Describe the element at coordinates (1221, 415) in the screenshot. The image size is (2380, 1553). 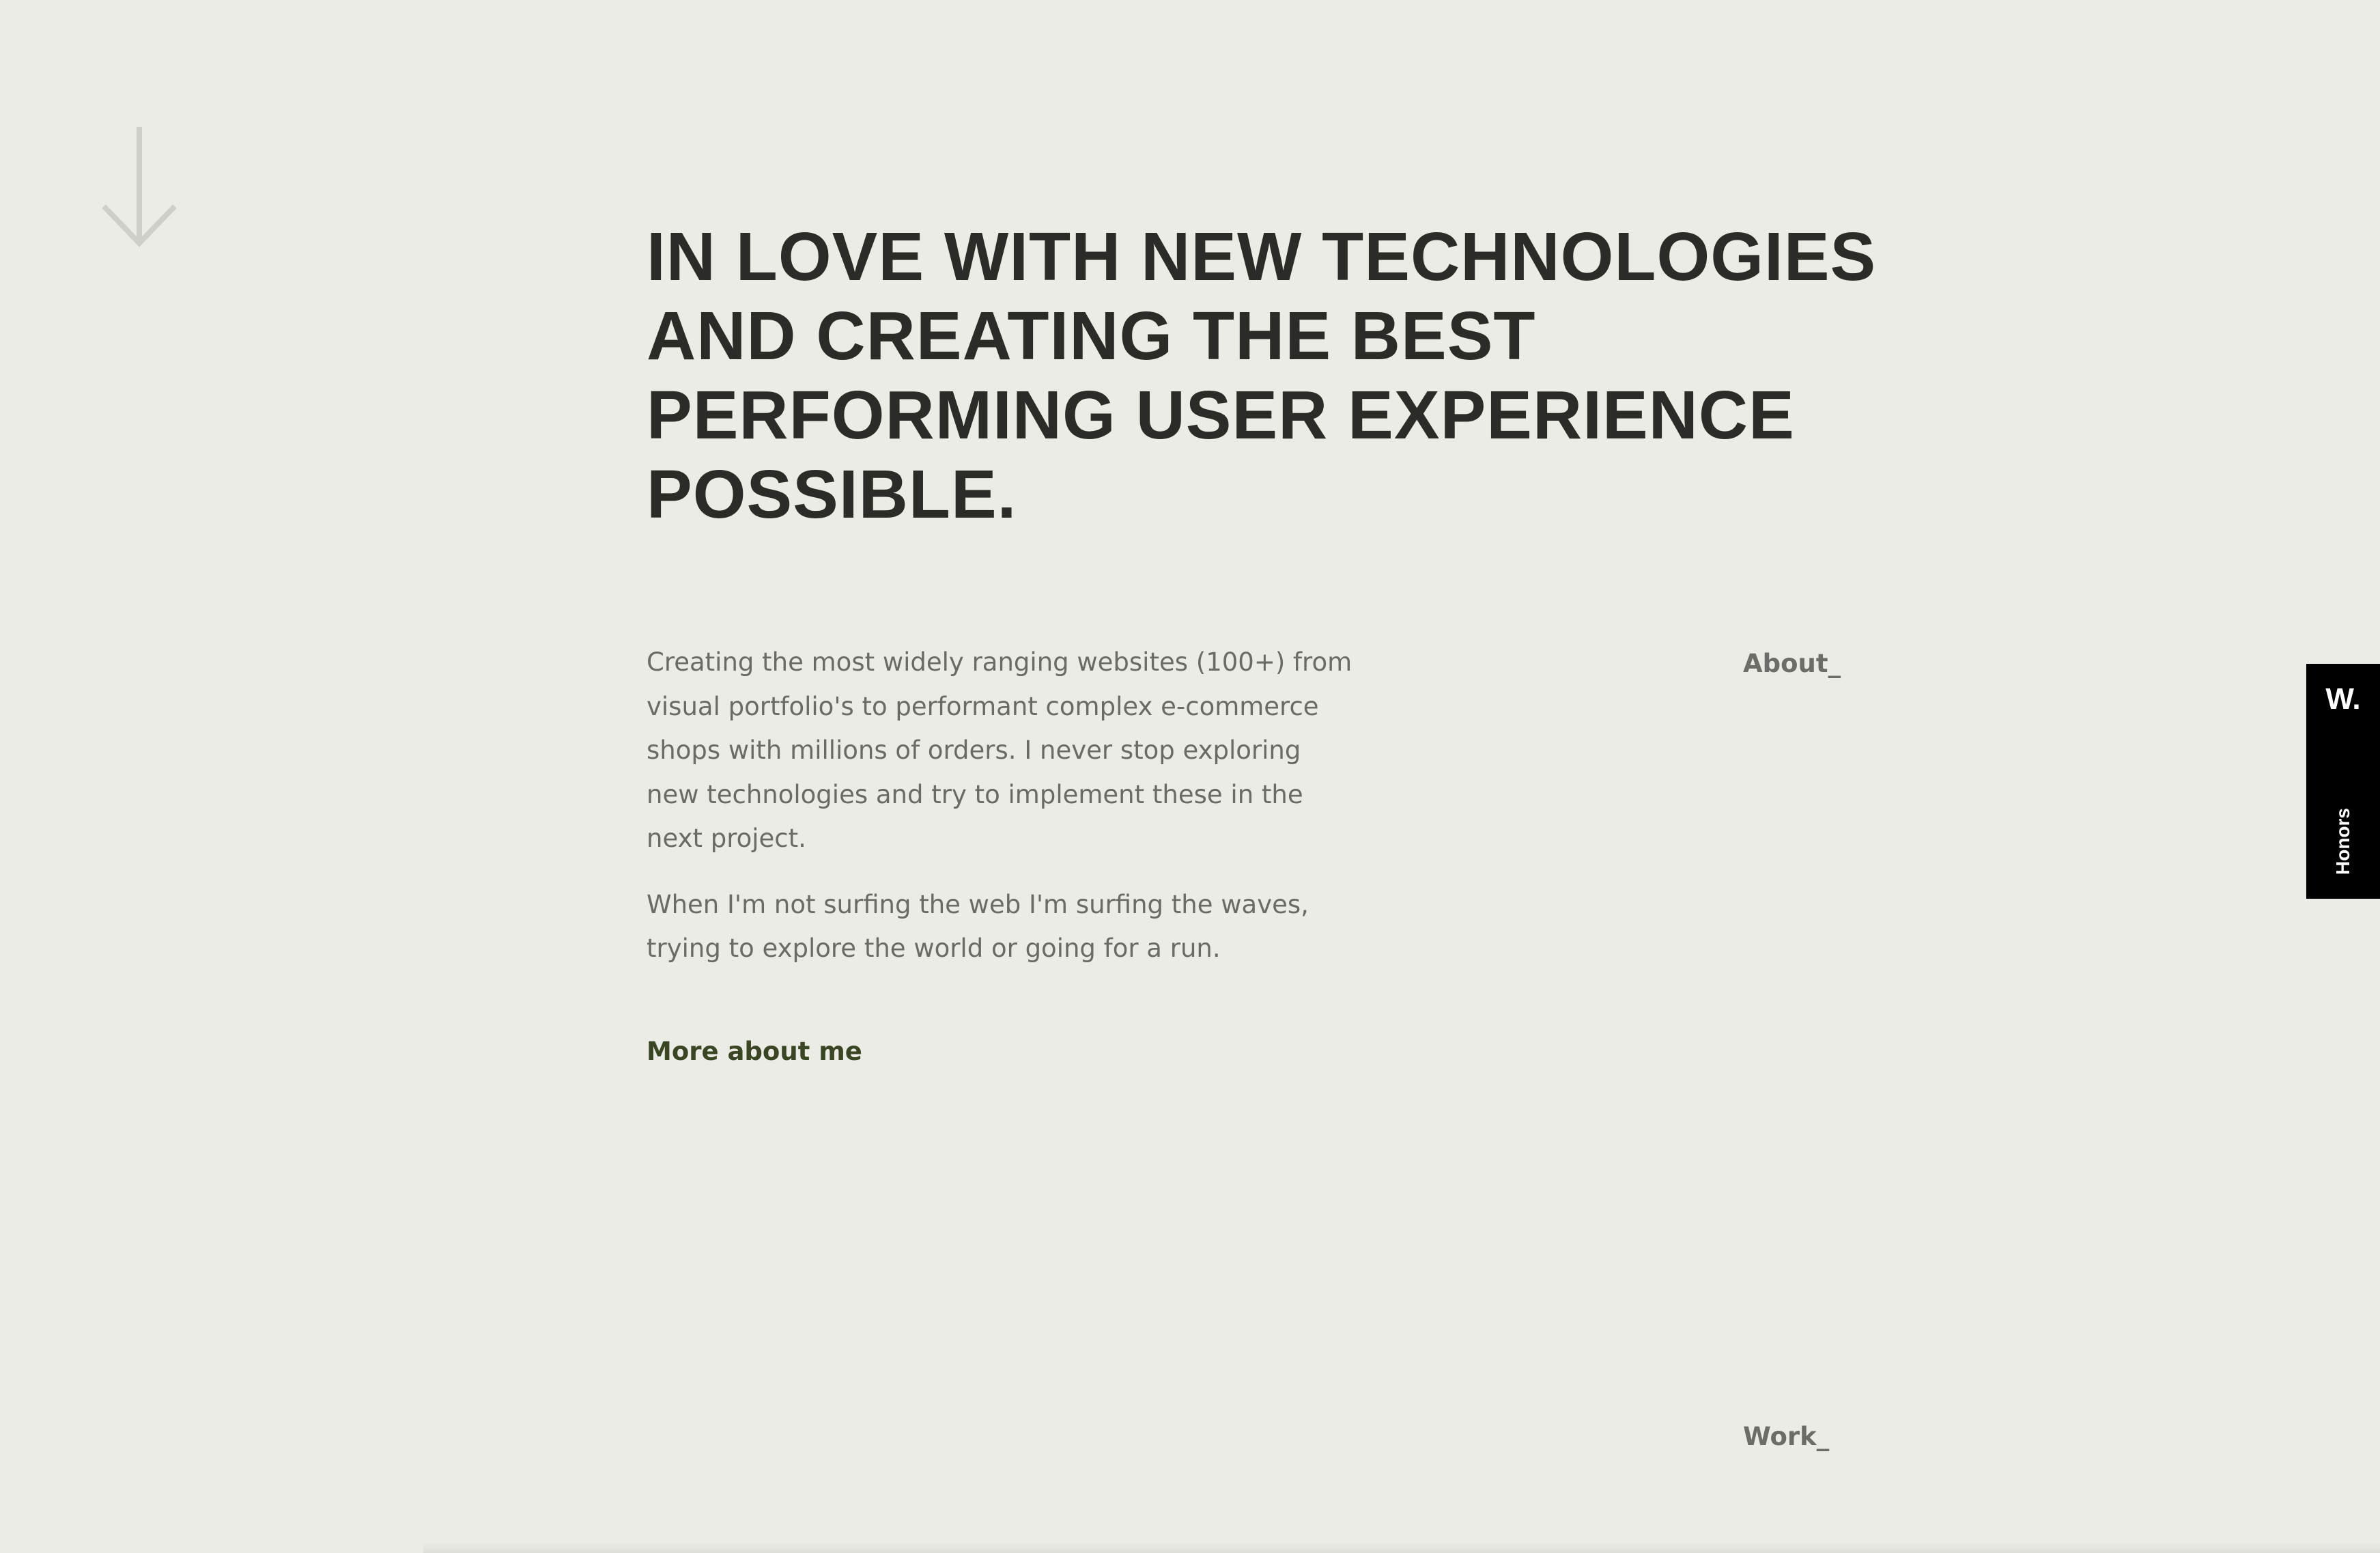
I see `headline-line: PERFORMING USER EXPERIENCE` at that location.